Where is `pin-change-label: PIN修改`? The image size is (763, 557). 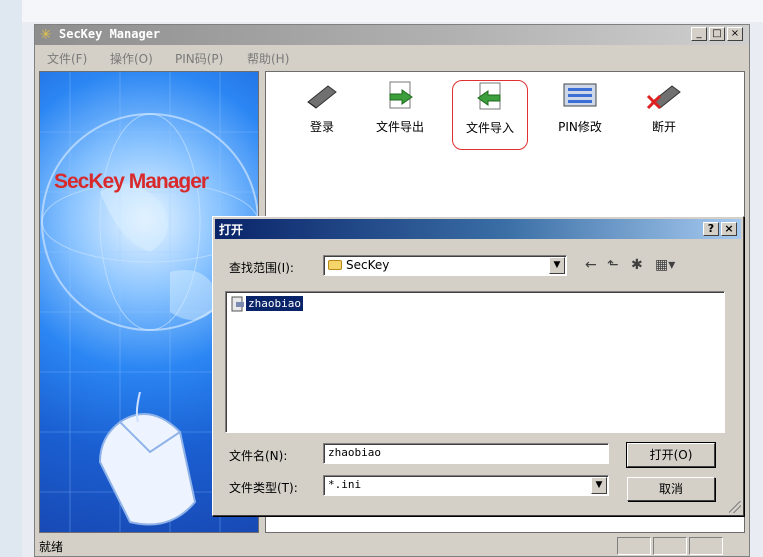
pin-change-label: PIN修改 is located at coordinates (580, 127).